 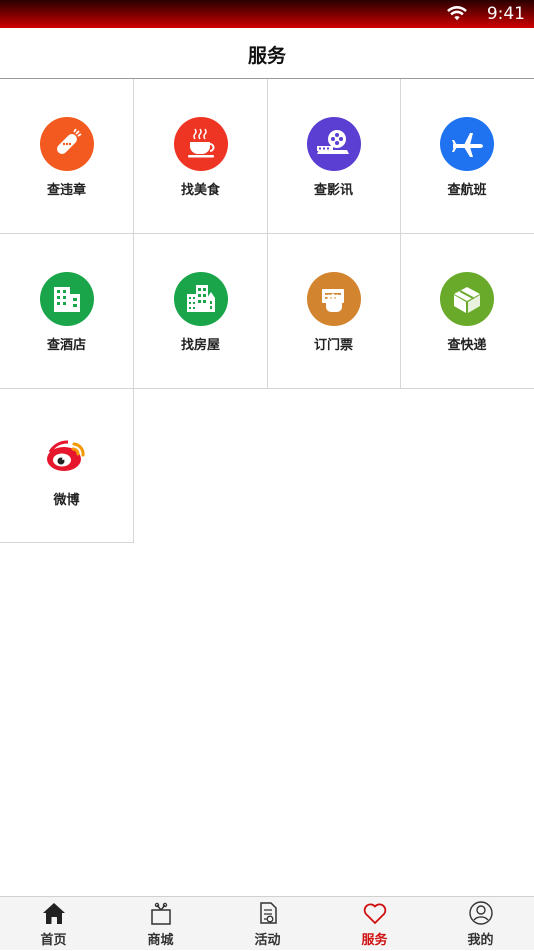 I want to click on buildings-icon, so click(x=200, y=299).